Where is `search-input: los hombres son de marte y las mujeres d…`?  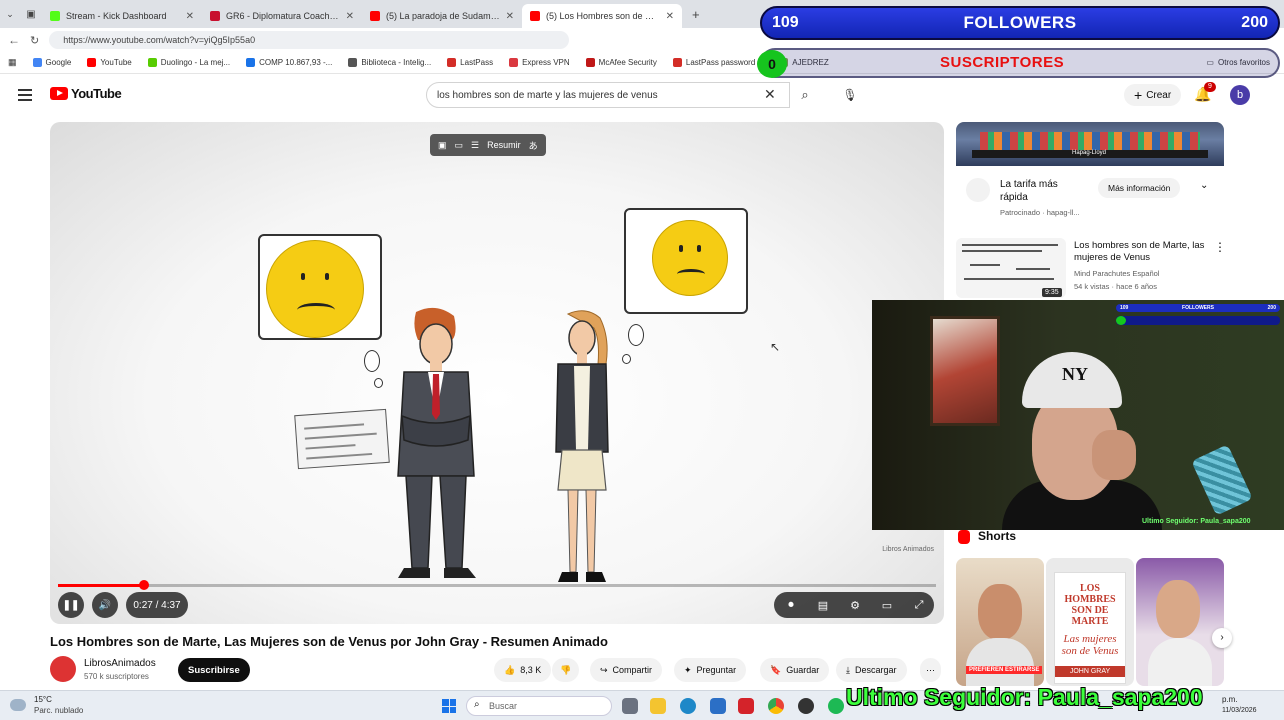 search-input: los hombres son de marte y las mujeres d… is located at coordinates (608, 95).